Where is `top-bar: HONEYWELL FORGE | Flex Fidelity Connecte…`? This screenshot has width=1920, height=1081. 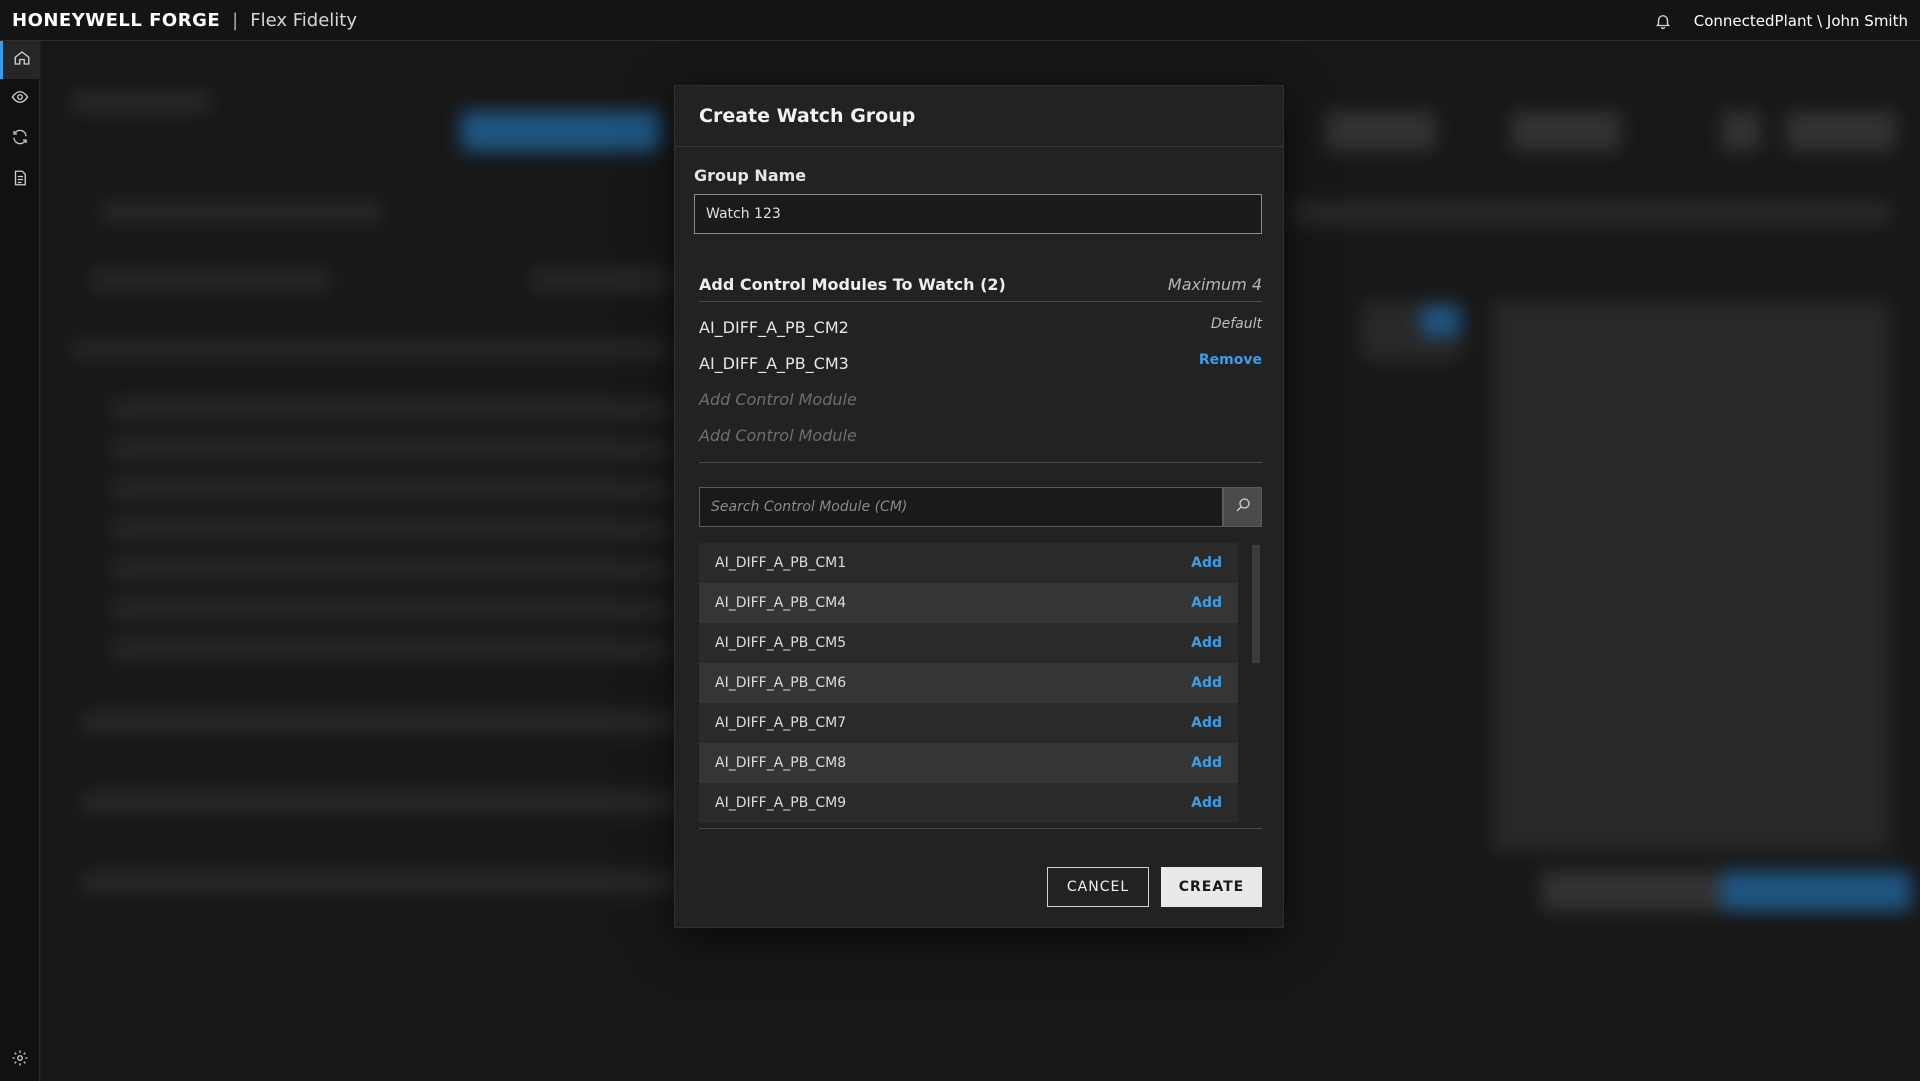
top-bar: HONEYWELL FORGE | Flex Fidelity Connecte… is located at coordinates (960, 20).